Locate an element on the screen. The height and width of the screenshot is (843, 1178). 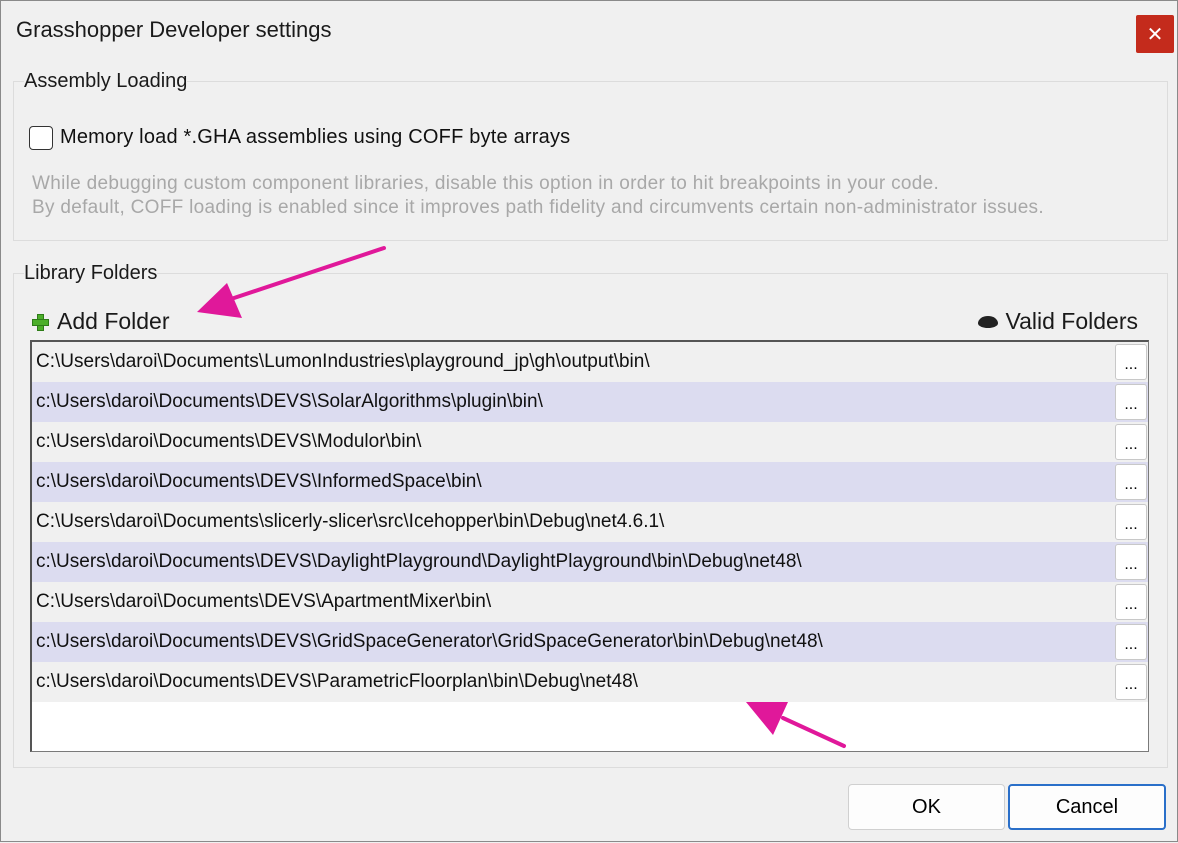
title-bar: Grasshopper Developer settings ✕ is located at coordinates (589, 31).